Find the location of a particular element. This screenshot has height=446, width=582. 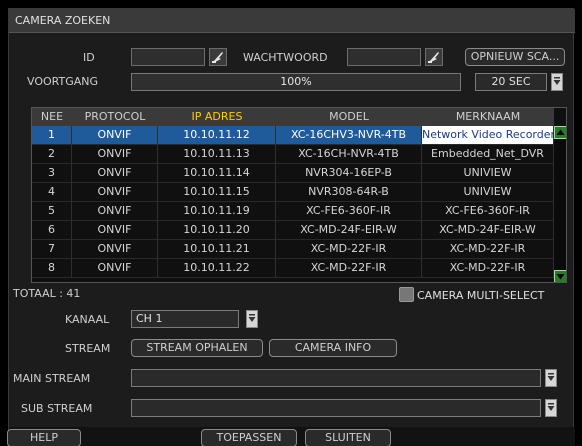

sub-stream-select is located at coordinates (336, 408).